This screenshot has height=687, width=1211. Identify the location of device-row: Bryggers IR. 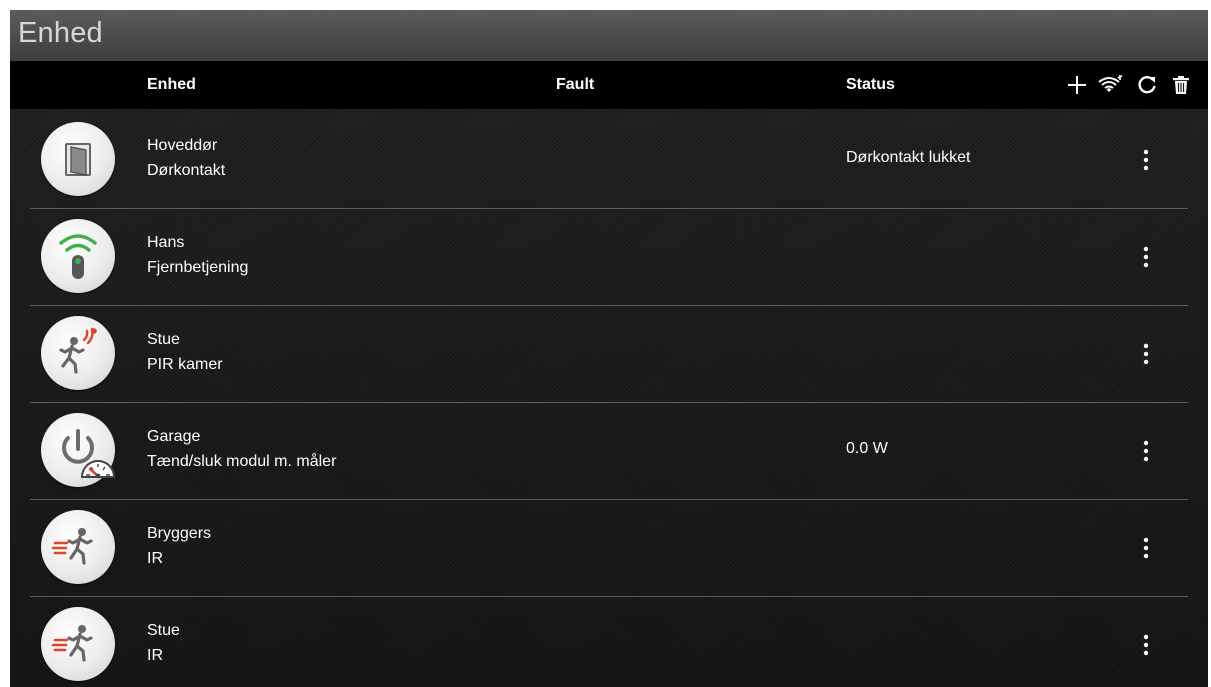
(599, 548).